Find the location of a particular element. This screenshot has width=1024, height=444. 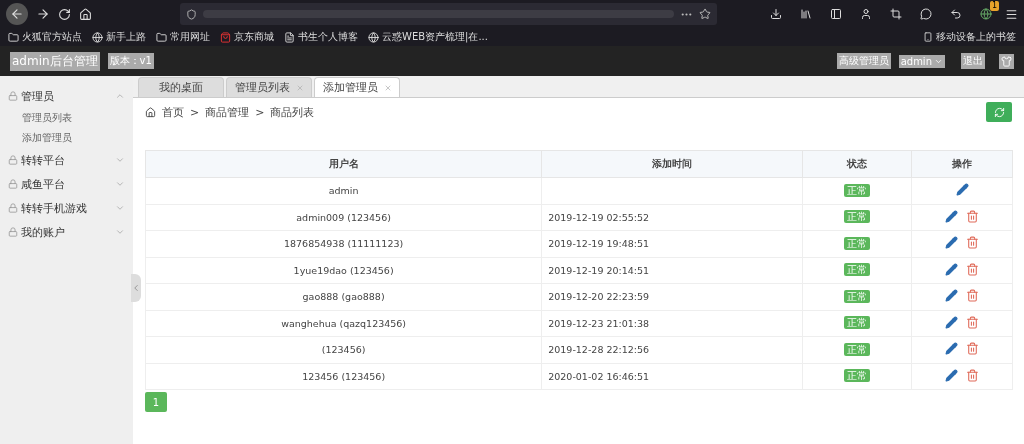

sidebar-item: 我的账户 is located at coordinates (66, 232).